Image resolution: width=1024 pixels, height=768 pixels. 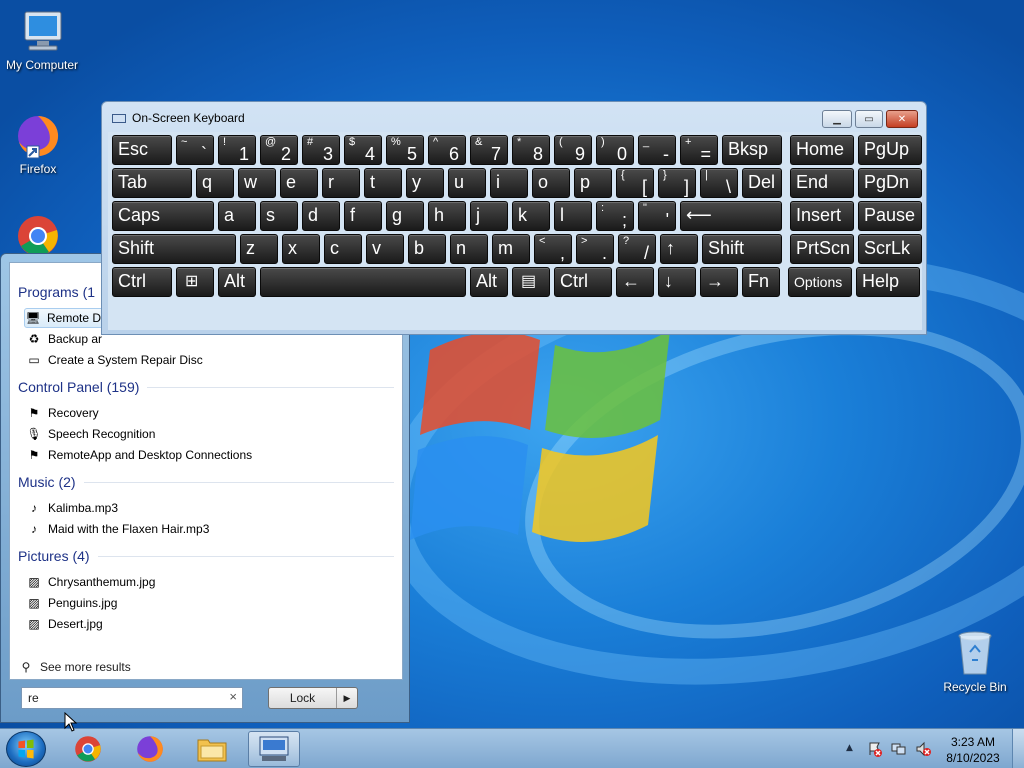 What do you see at coordinates (719, 183) in the screenshot?
I see `key-symbol-1-13: | \` at bounding box center [719, 183].